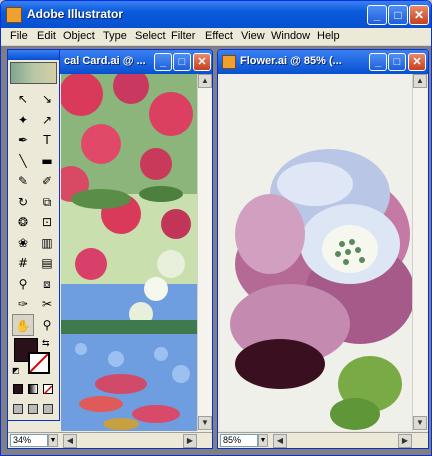 This screenshot has height=456, width=432. What do you see at coordinates (23, 140) in the screenshot?
I see `pen-tool-icon: ✒` at bounding box center [23, 140].